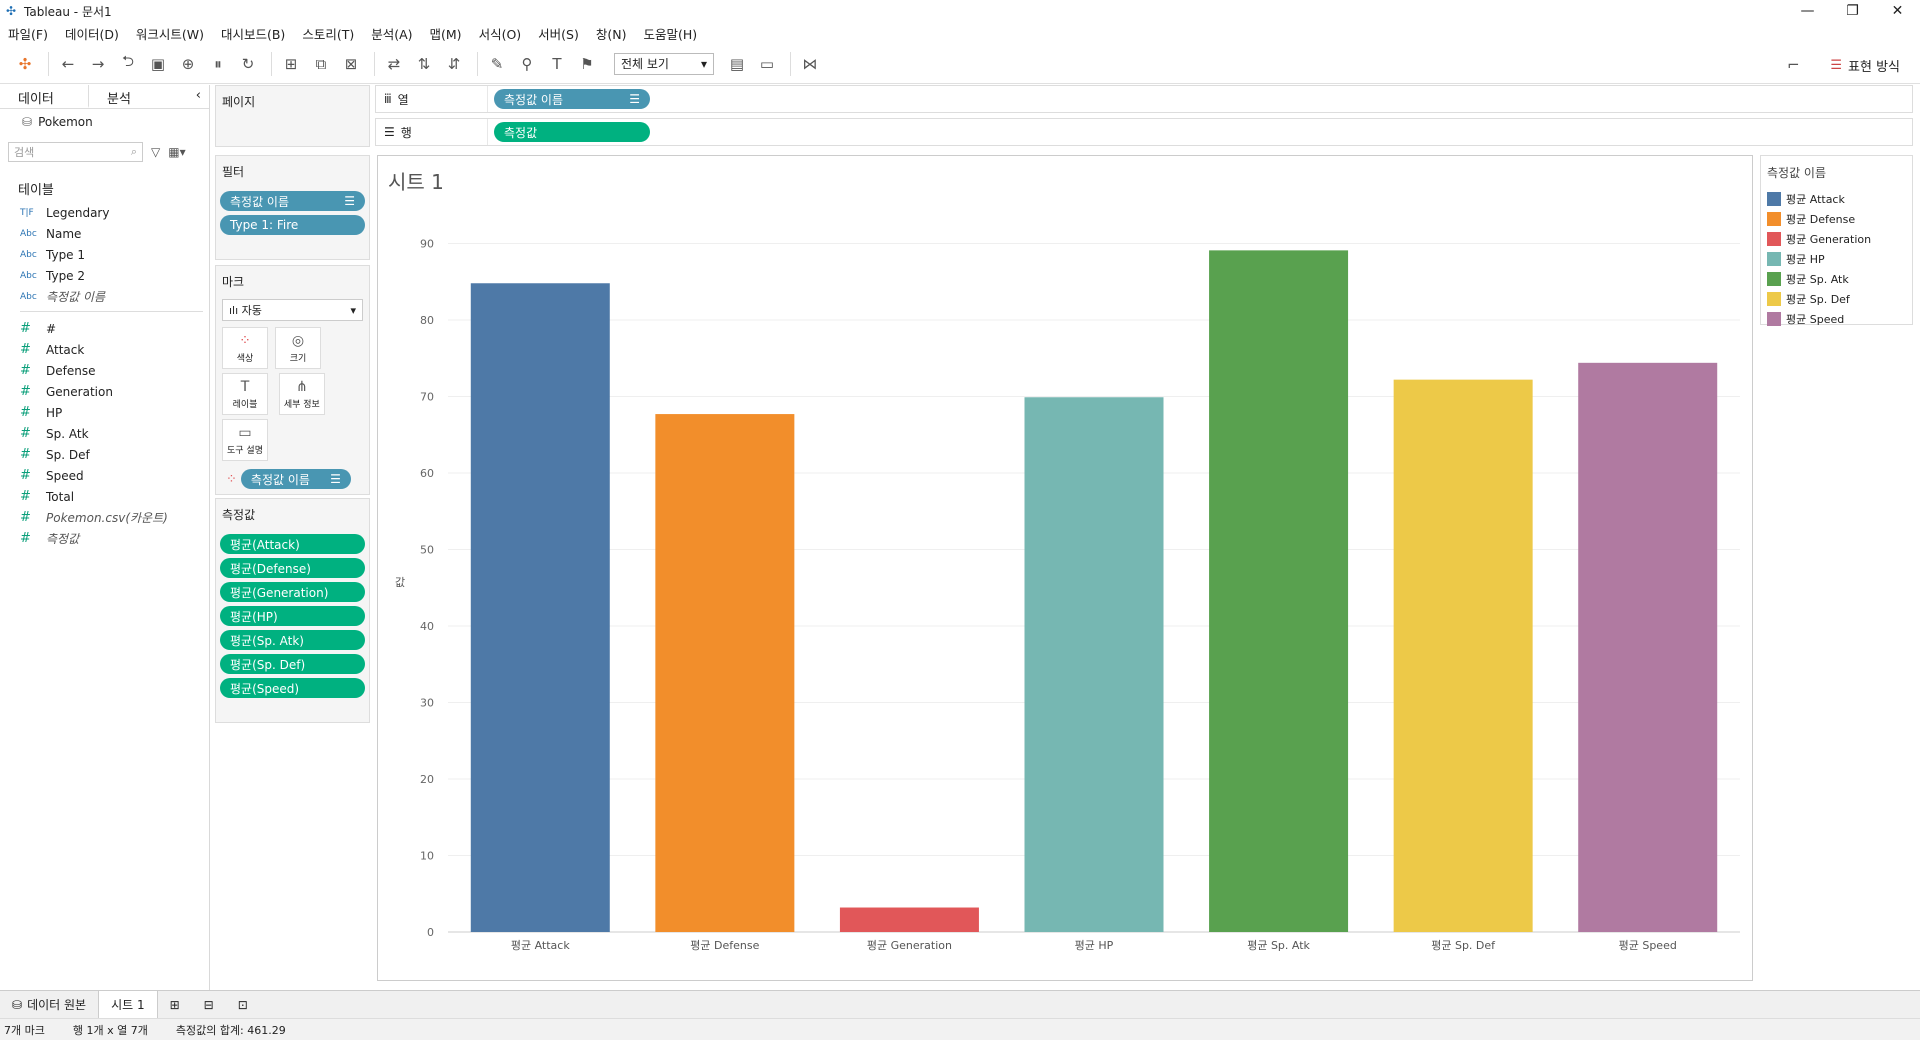 The height and width of the screenshot is (1040, 1920). Describe the element at coordinates (292, 568) in the screenshot. I see `measure-pill: 평균(Defense)` at that location.